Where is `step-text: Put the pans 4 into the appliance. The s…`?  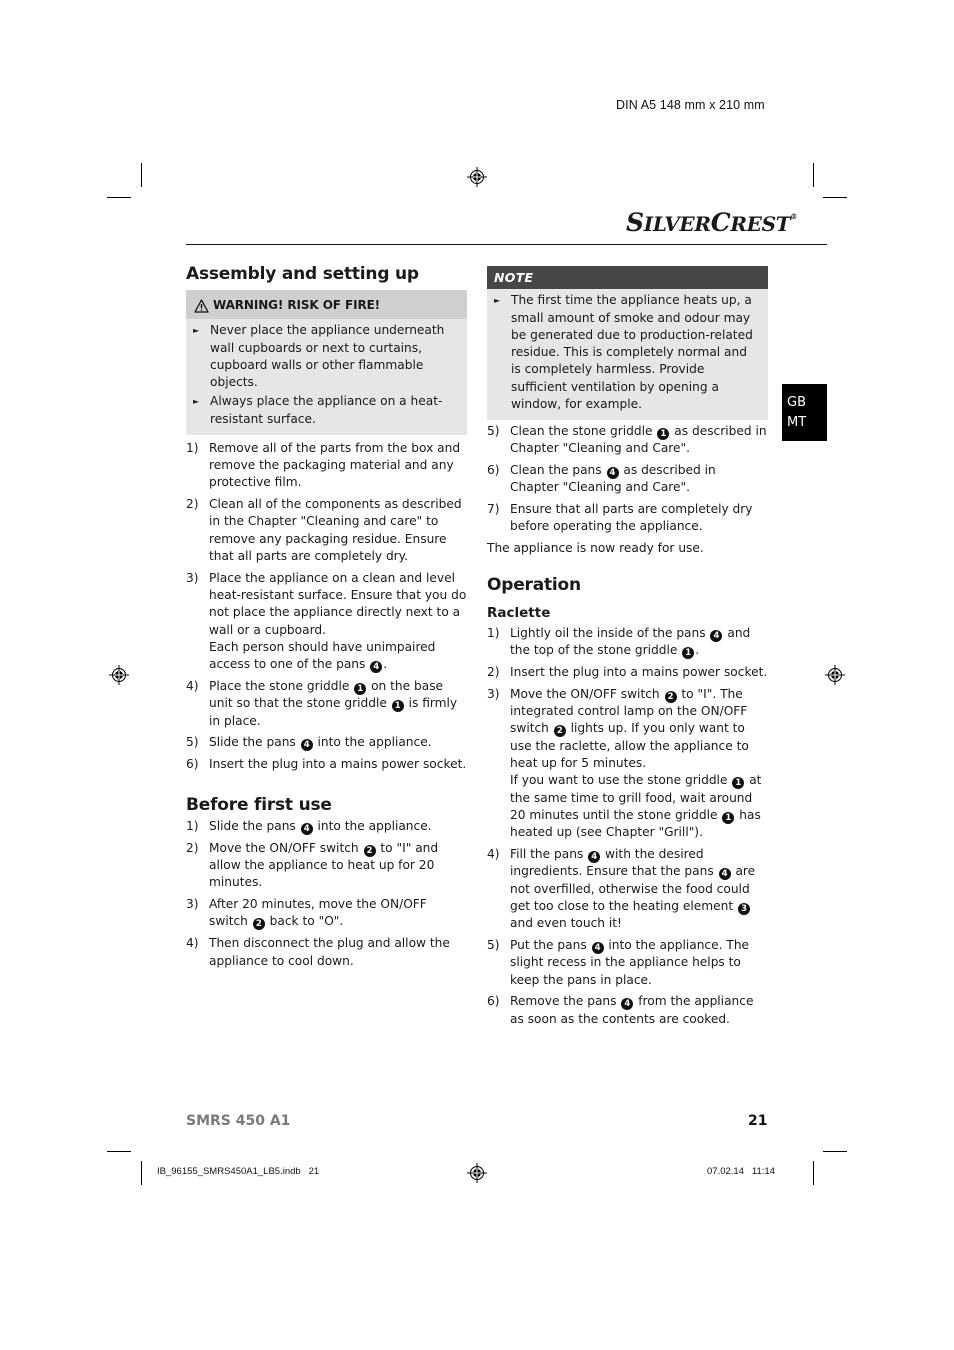 step-text: Put the pans 4 into the appliance. The s… is located at coordinates (630, 962).